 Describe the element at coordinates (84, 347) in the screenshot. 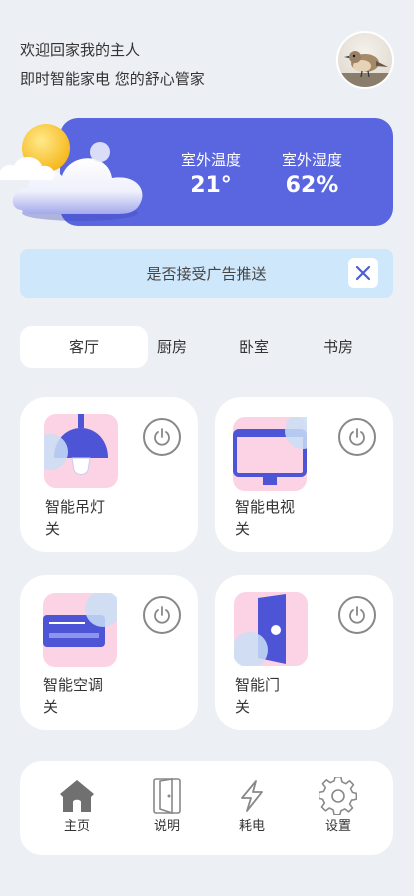

I see `tab-living-room: 客厅` at that location.